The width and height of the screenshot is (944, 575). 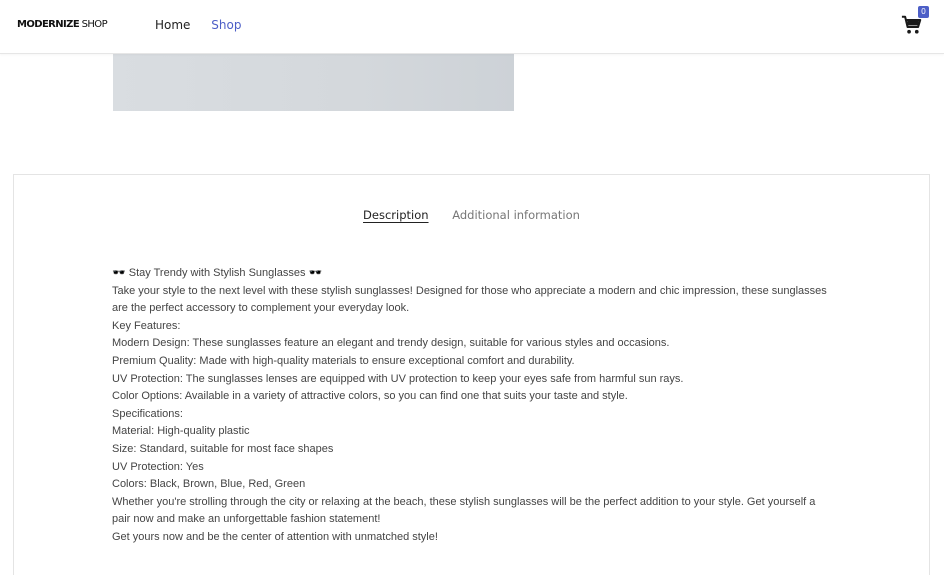 I want to click on tab-additional-information: Additional information, so click(x=516, y=215).